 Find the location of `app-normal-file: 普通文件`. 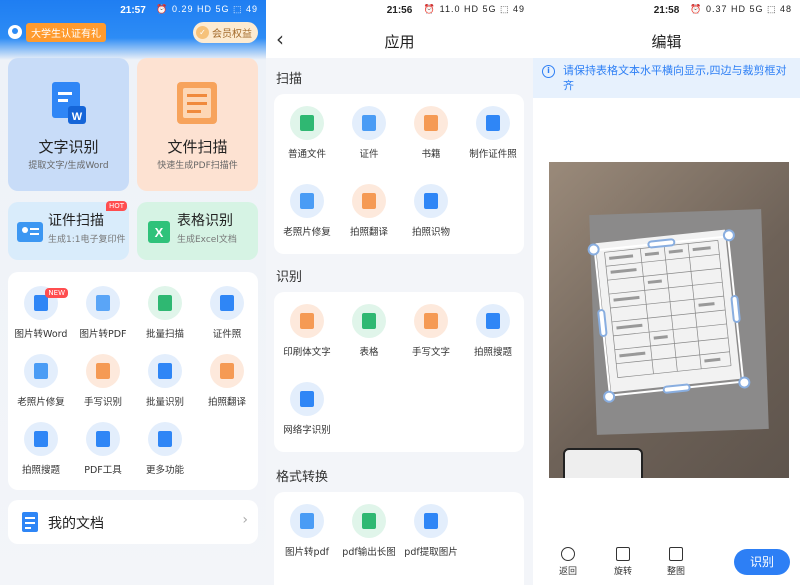

app-normal-file: 普通文件 is located at coordinates (307, 133).